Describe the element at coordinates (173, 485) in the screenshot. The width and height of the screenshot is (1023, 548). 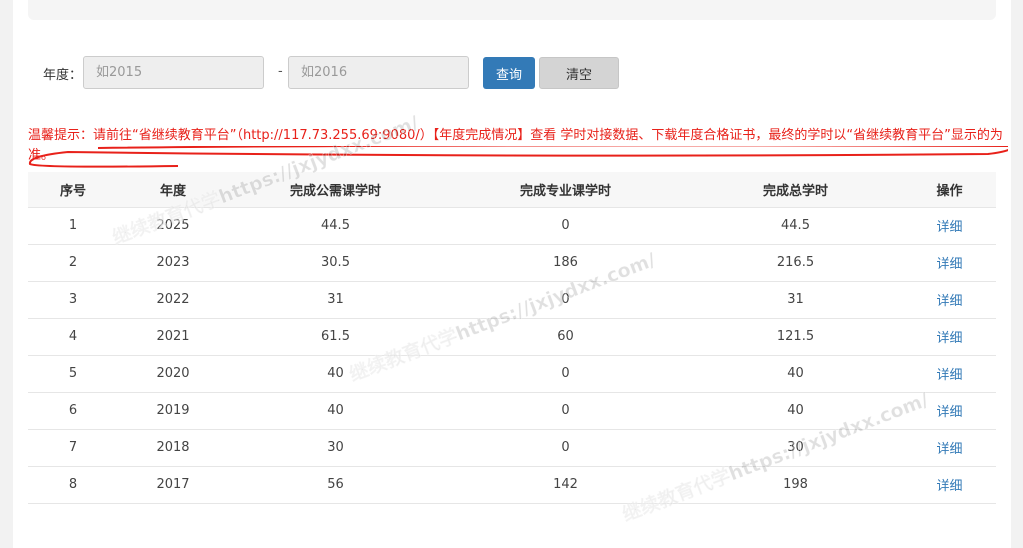
I see `cell-year: 2017` at that location.